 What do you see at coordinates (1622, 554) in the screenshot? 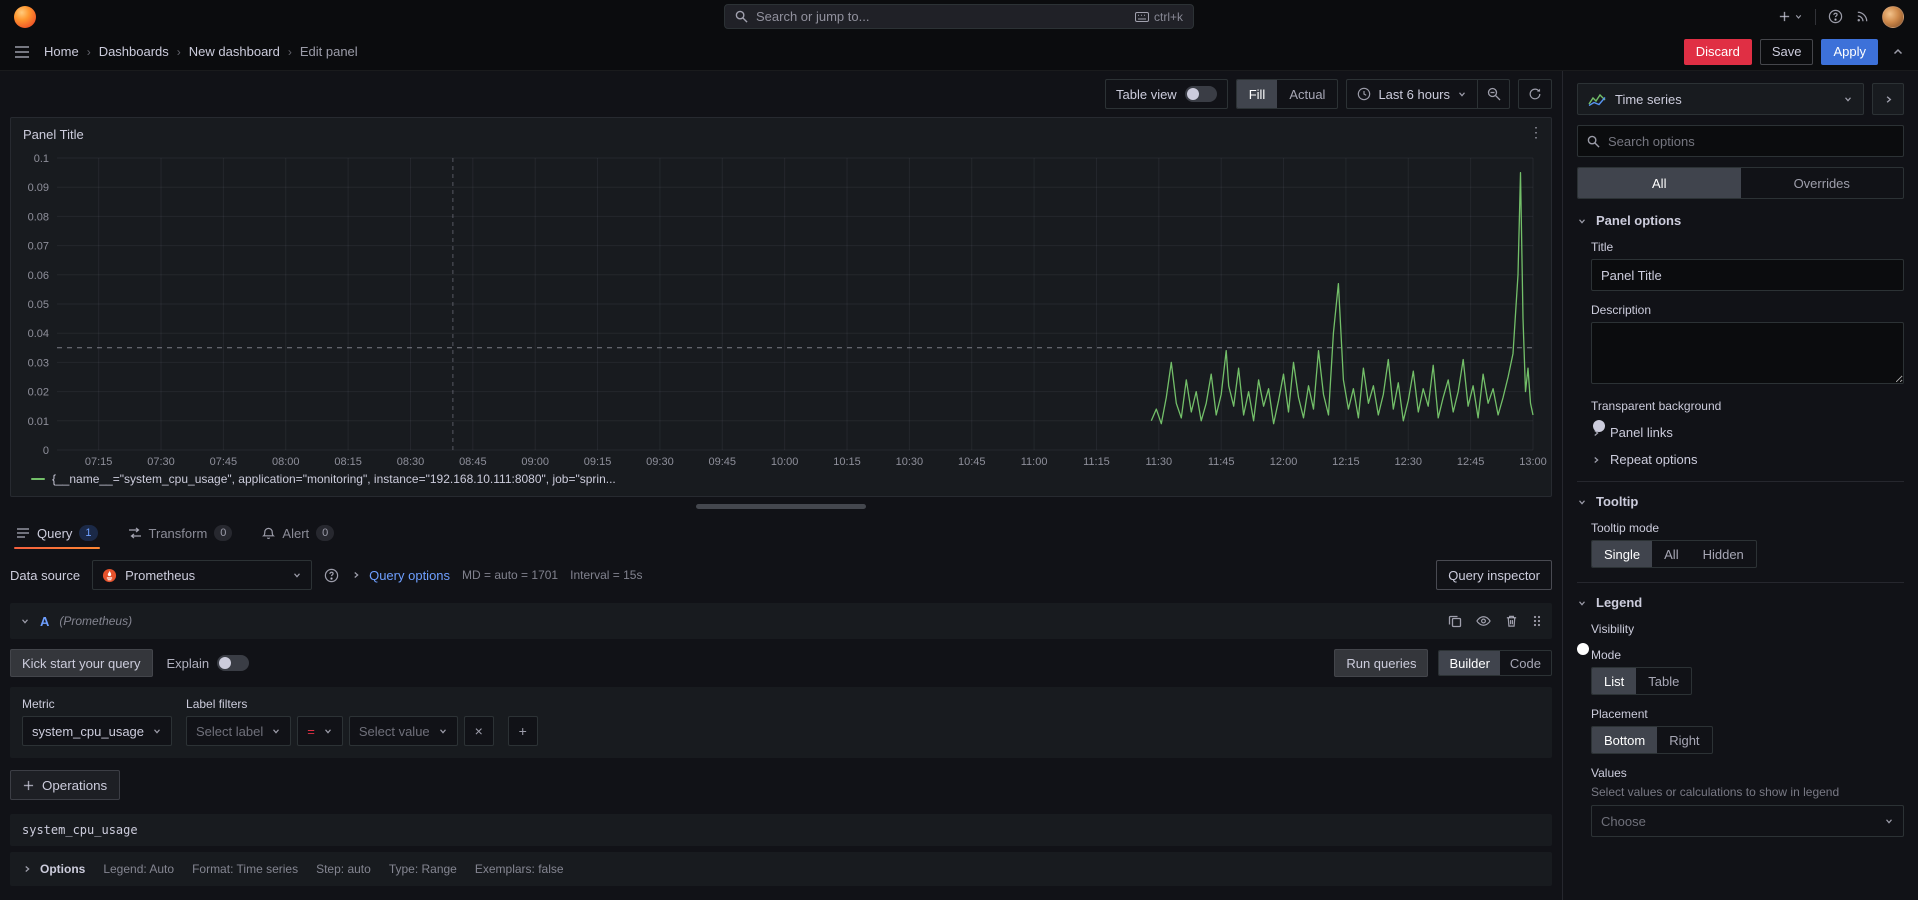
I see `tooltip-mode-single: Single` at bounding box center [1622, 554].